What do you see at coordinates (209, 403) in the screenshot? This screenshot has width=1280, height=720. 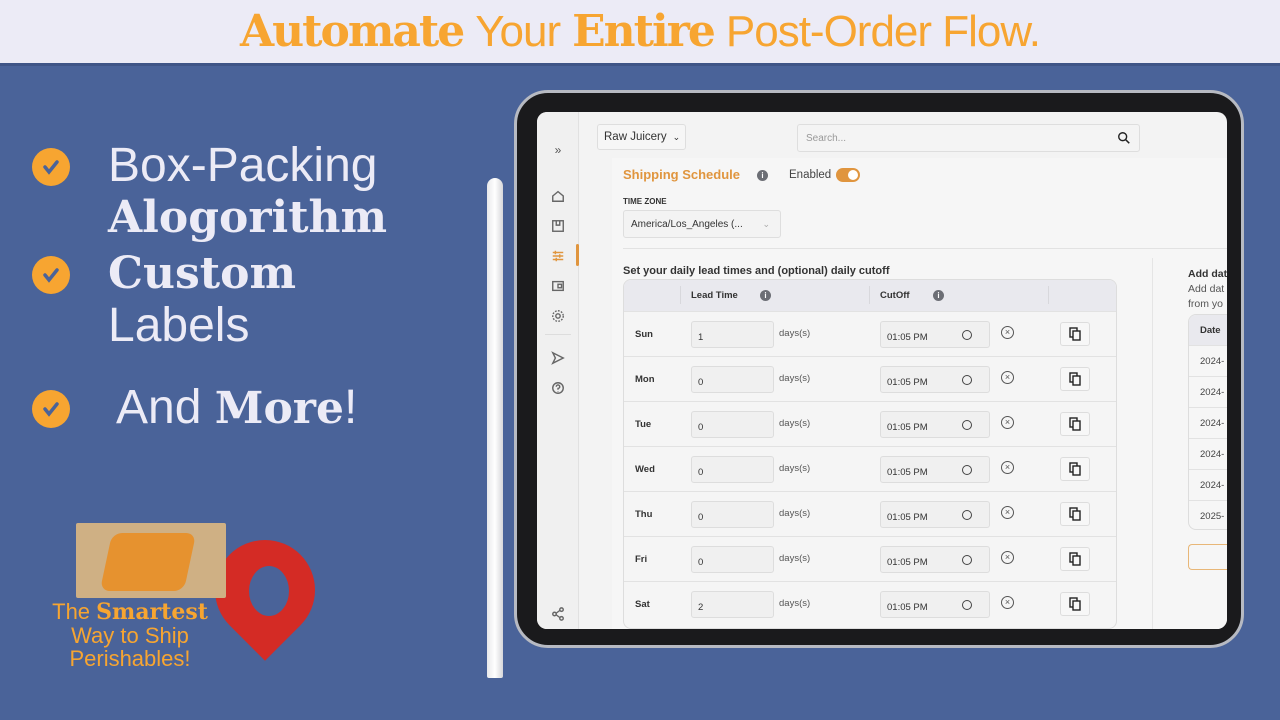 I see `feature-item: And More!` at bounding box center [209, 403].